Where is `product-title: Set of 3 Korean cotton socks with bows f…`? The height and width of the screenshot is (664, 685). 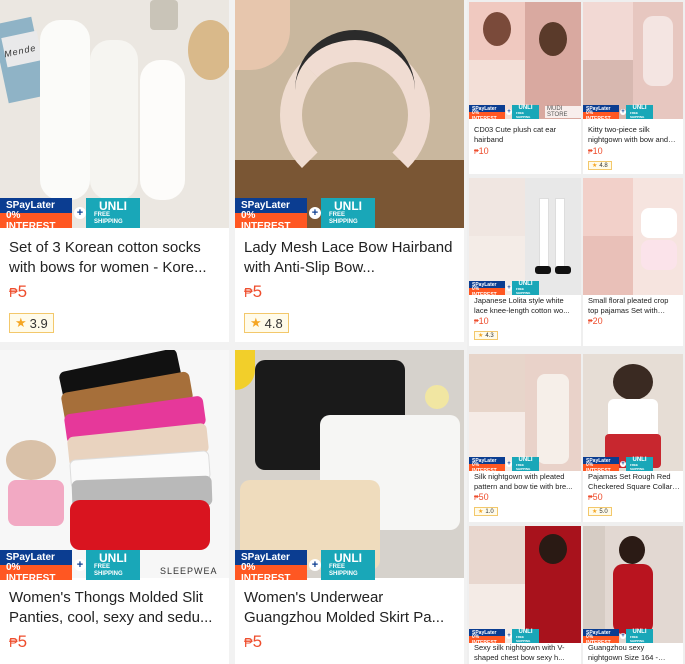
product-title: Set of 3 Korean cotton socks with bows f… is located at coordinates (115, 258).